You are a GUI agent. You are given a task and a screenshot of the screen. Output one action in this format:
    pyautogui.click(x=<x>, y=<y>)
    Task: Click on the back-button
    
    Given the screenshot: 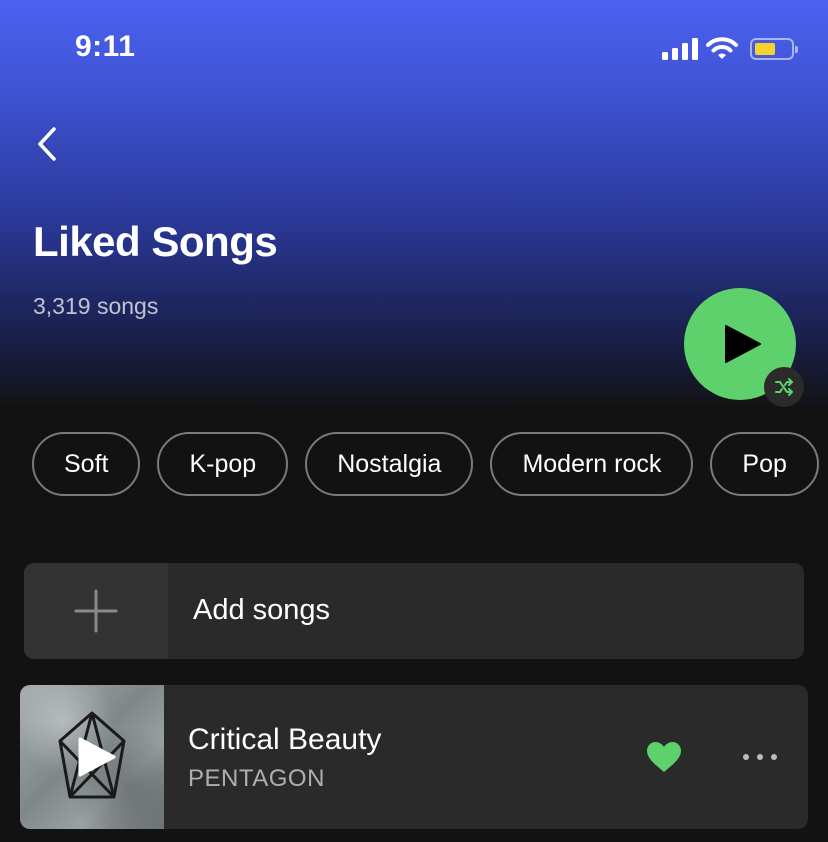 What is the action you would take?
    pyautogui.click(x=48, y=144)
    